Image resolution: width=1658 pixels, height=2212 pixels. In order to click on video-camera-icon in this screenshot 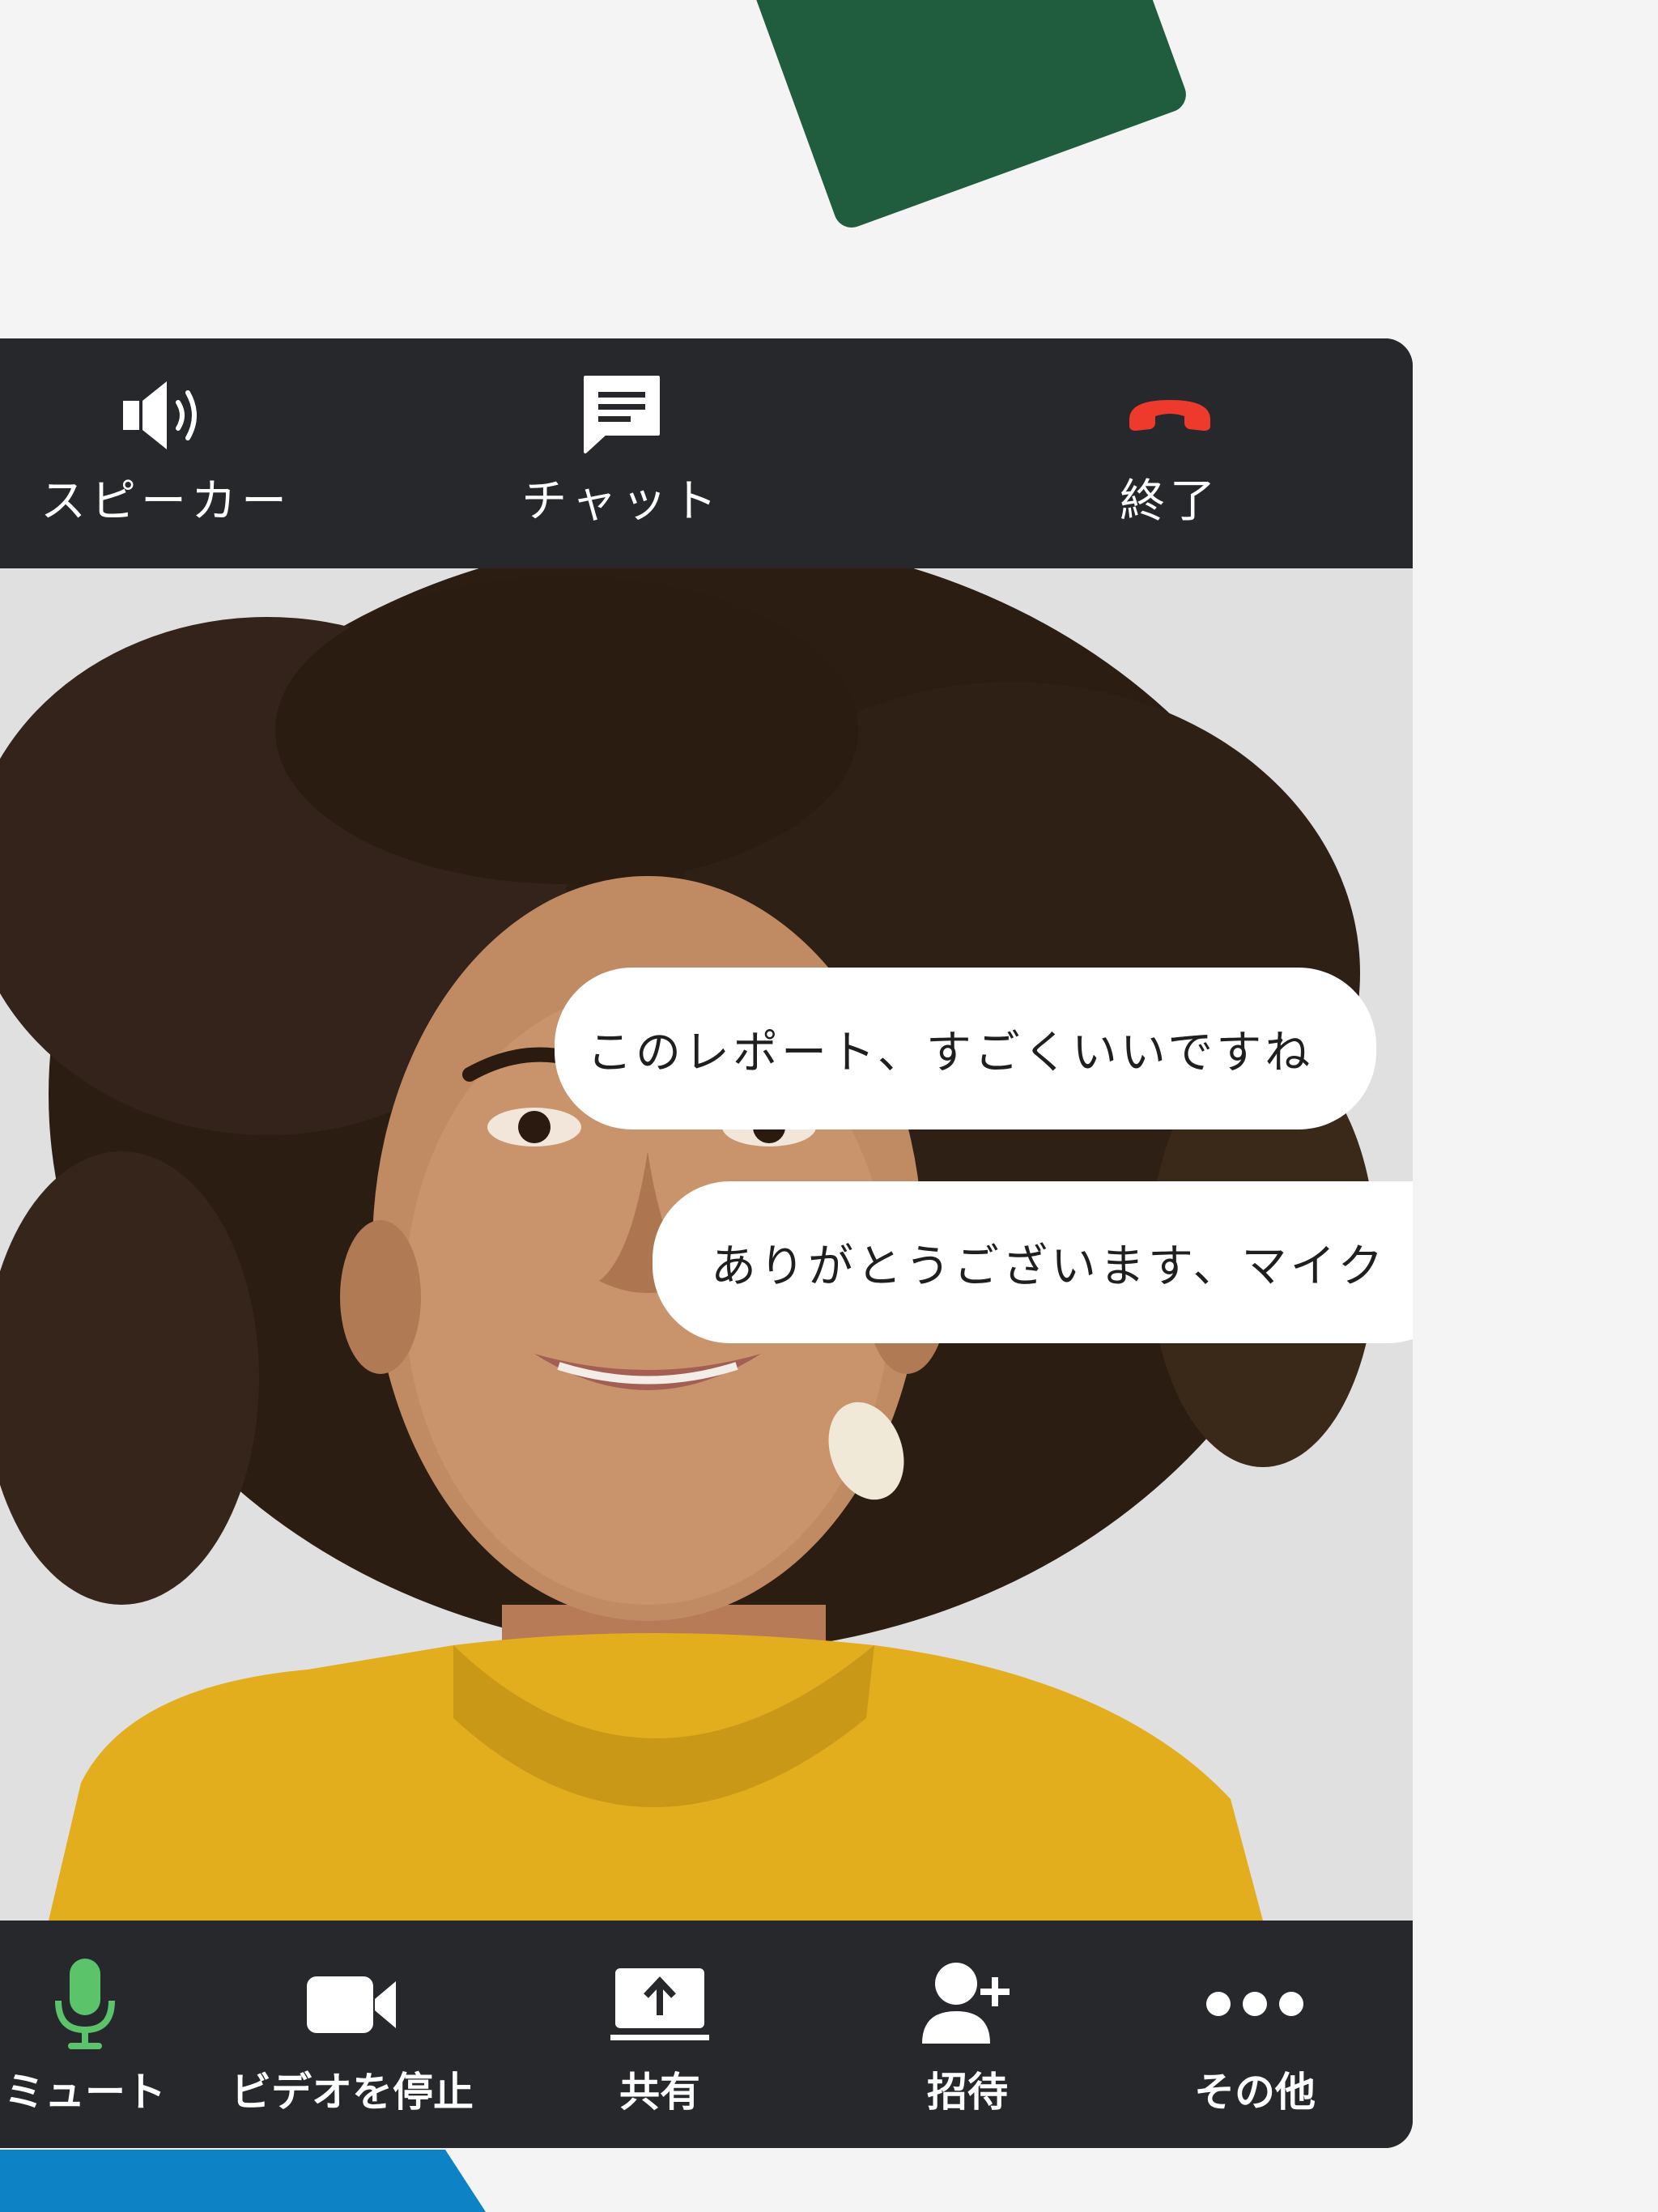, I will do `click(352, 2004)`.